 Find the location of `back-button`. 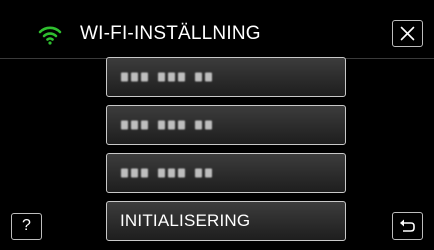

back-button is located at coordinates (407, 226).